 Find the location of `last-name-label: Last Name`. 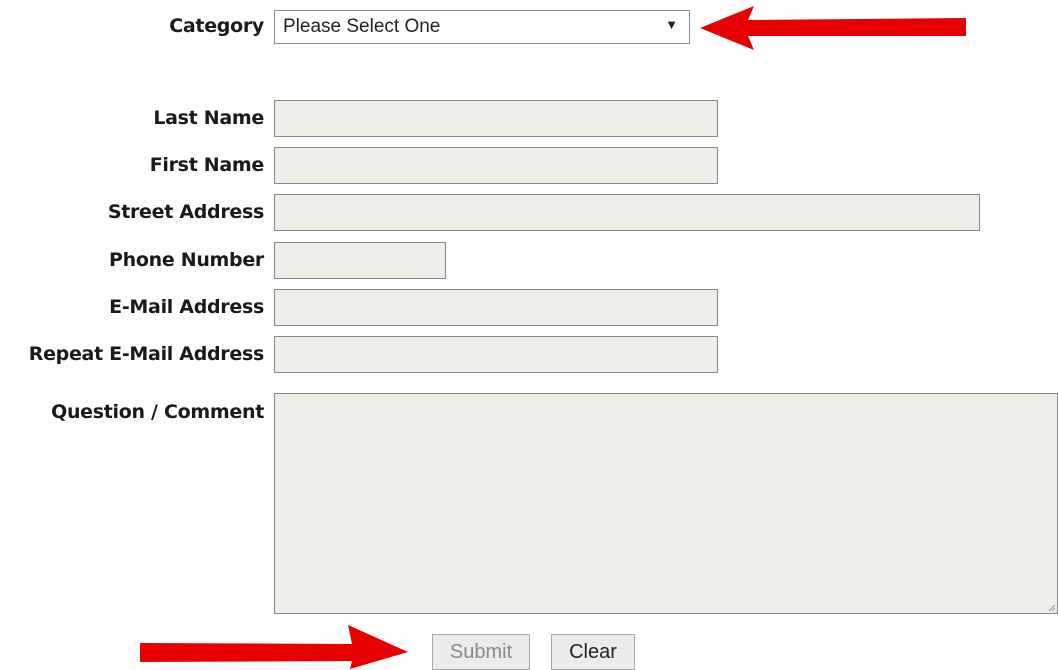

last-name-label: Last Name is located at coordinates (208, 118).